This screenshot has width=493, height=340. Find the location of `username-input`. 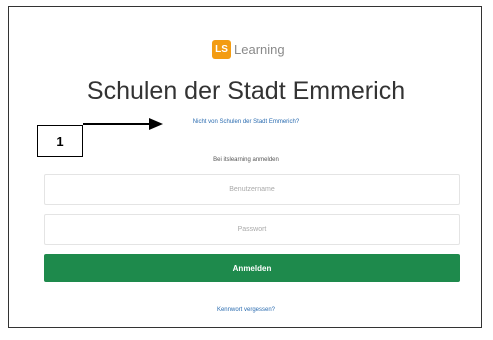

username-input is located at coordinates (252, 189).